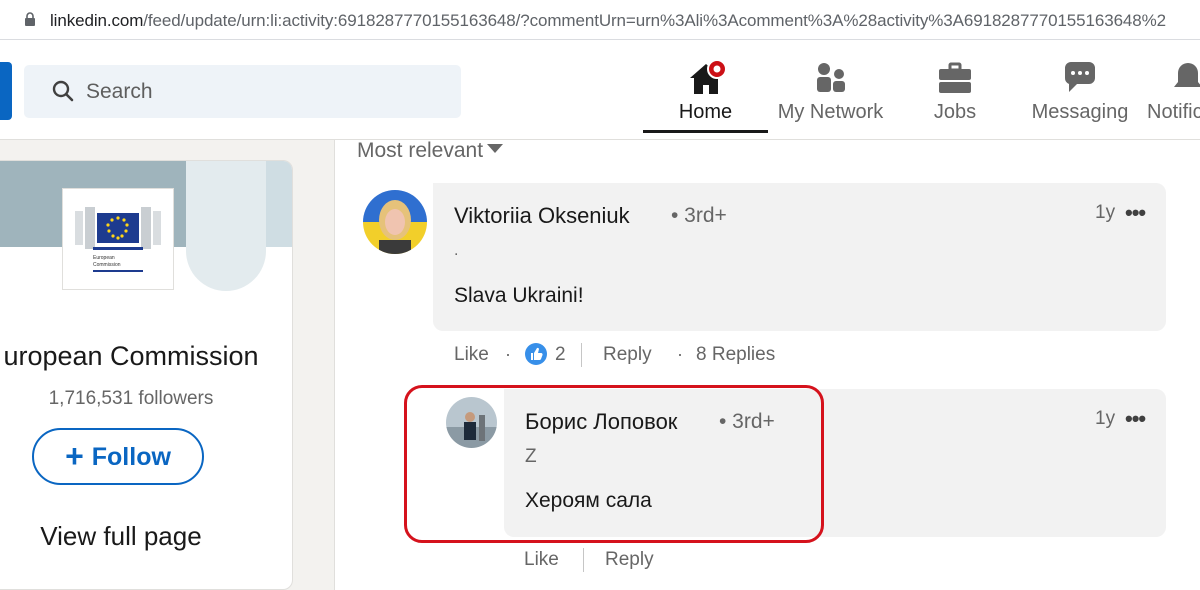 The width and height of the screenshot is (1200, 590). What do you see at coordinates (242, 91) in the screenshot?
I see `search-box: Search` at bounding box center [242, 91].